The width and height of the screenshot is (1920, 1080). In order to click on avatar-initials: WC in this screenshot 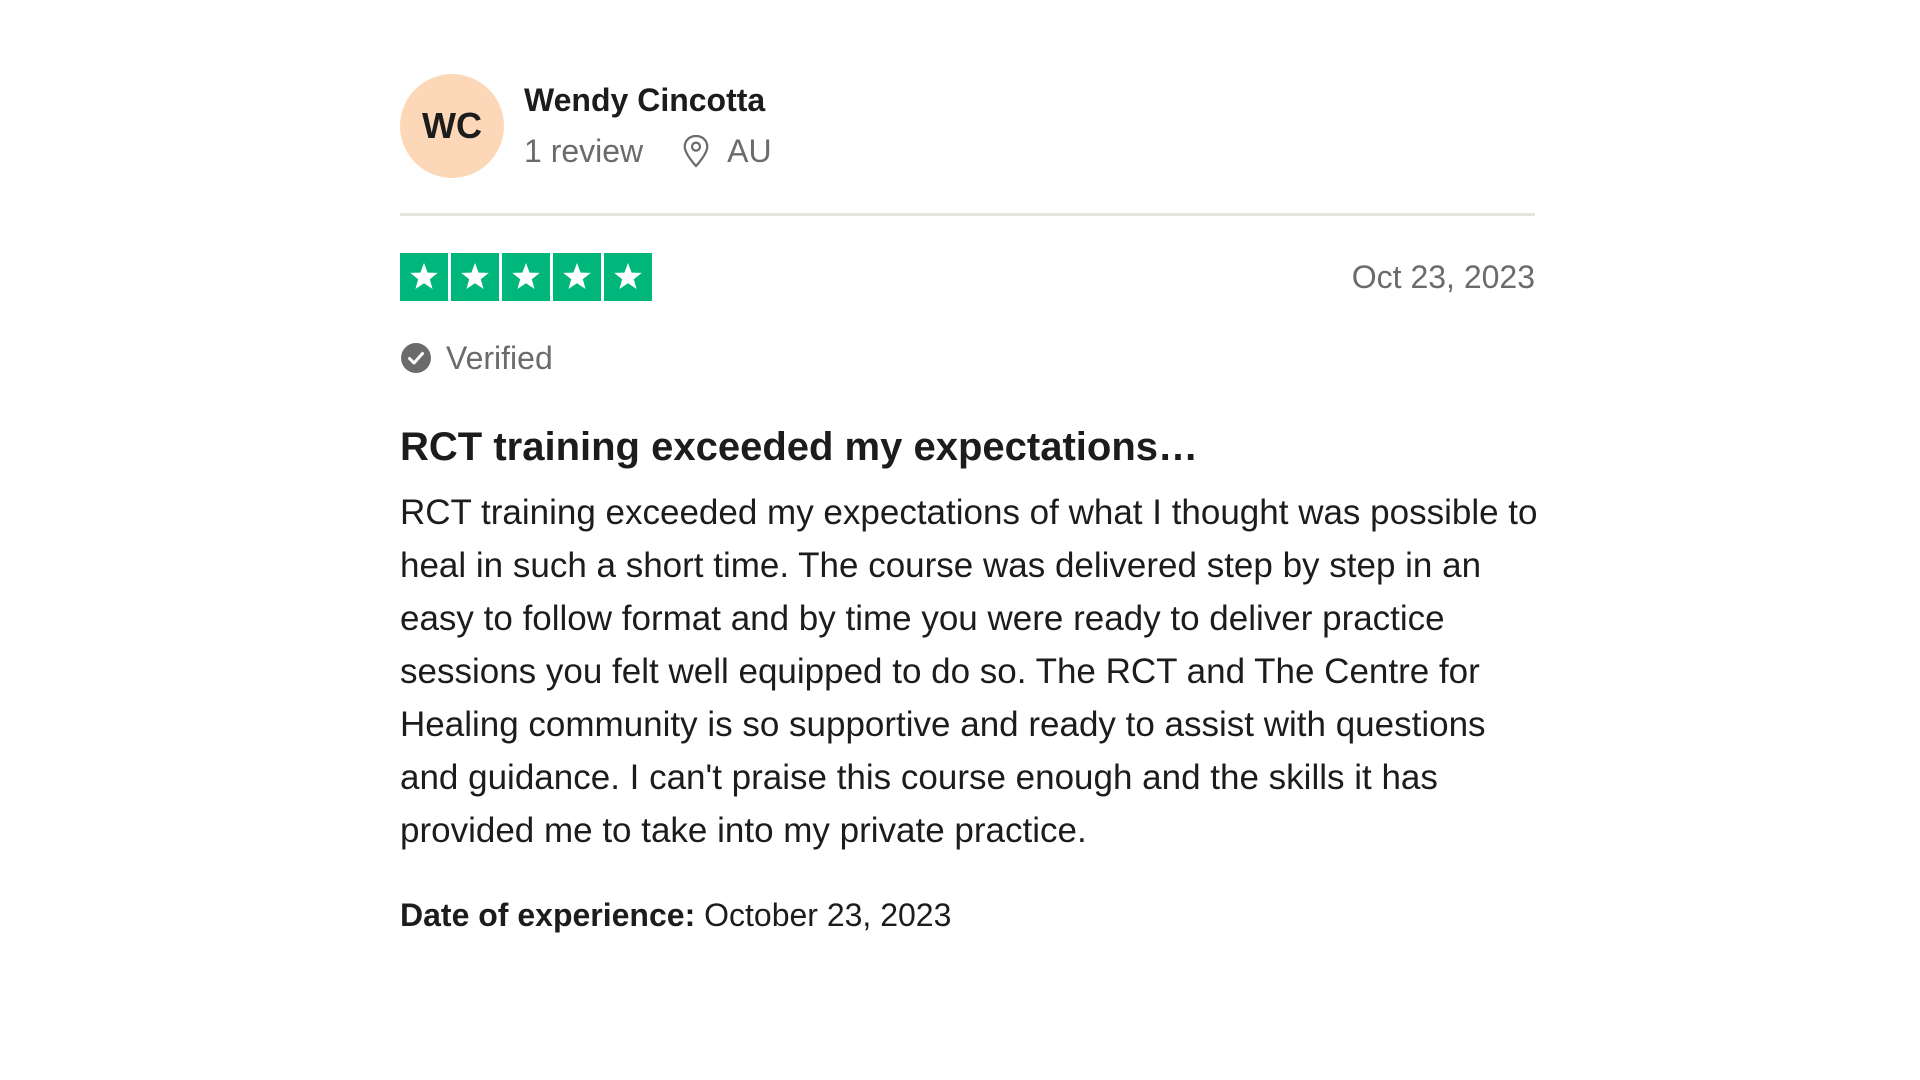, I will do `click(452, 125)`.